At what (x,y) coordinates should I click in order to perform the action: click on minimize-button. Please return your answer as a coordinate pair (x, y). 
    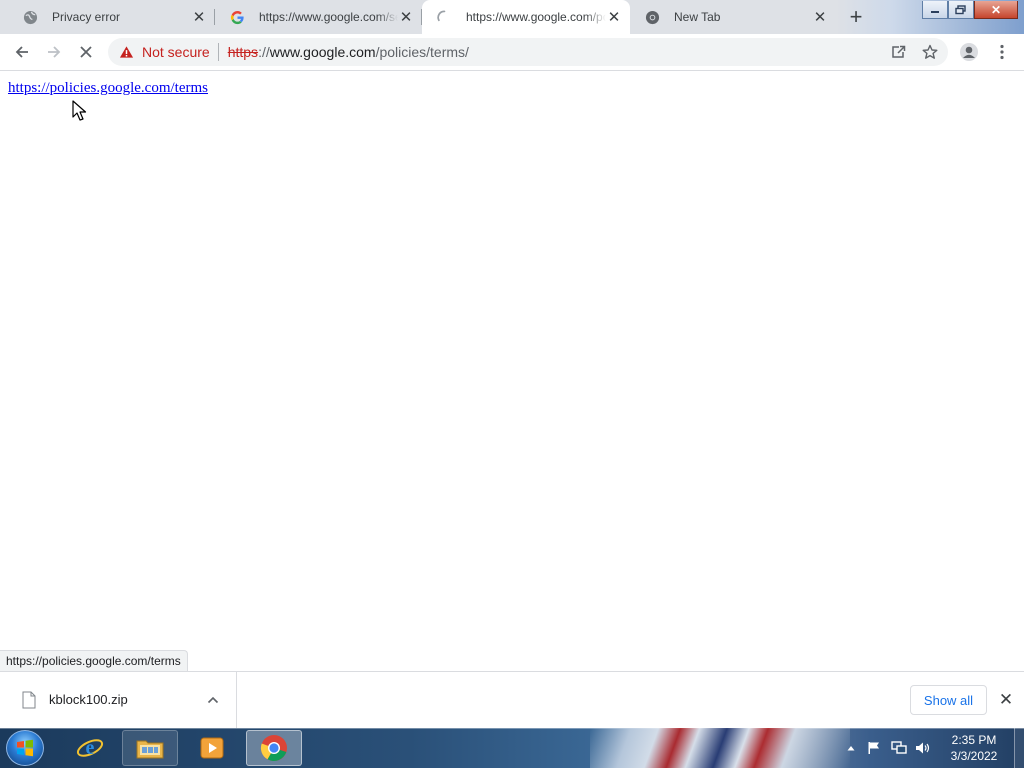
    Looking at the image, I should click on (935, 10).